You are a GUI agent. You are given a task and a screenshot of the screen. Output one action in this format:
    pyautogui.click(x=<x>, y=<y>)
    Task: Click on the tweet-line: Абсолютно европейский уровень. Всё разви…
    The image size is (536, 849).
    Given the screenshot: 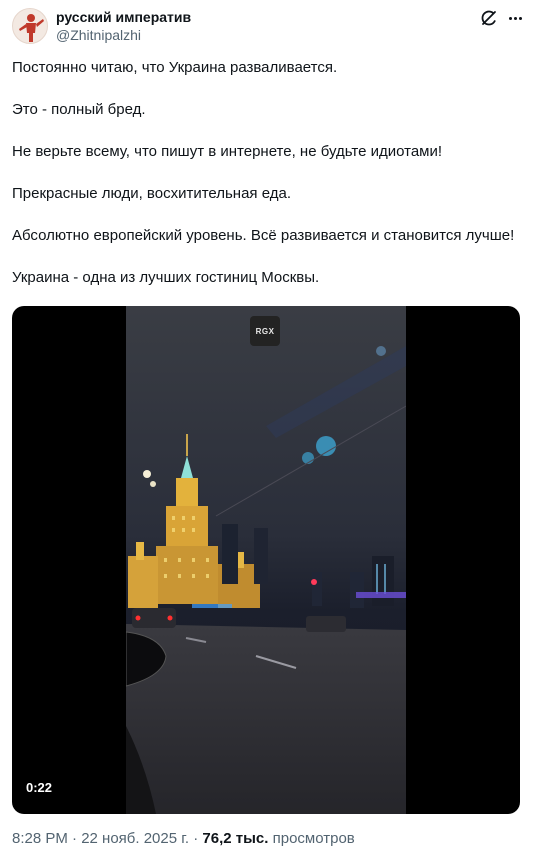 What is the action you would take?
    pyautogui.click(x=263, y=235)
    